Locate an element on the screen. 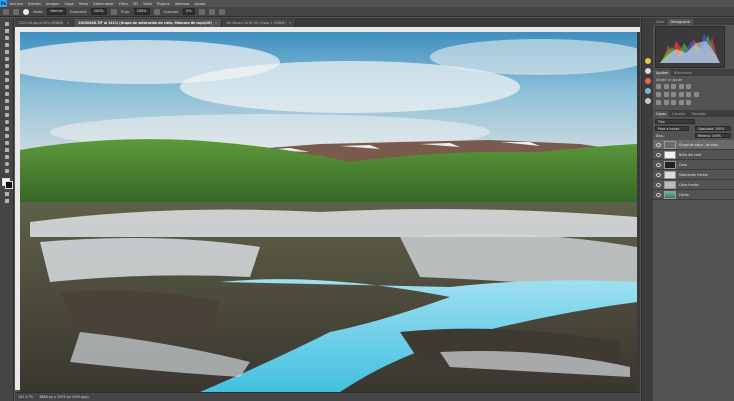 The height and width of the screenshot is (401, 734). menu-filter: Filtro is located at coordinates (123, 4).